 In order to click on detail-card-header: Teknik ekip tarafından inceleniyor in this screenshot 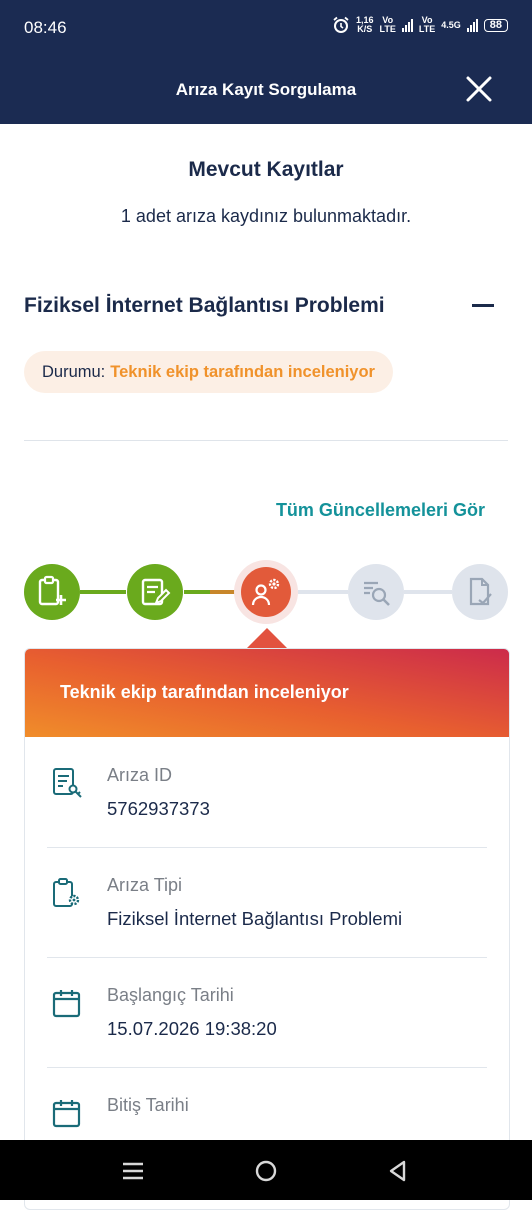, I will do `click(267, 693)`.